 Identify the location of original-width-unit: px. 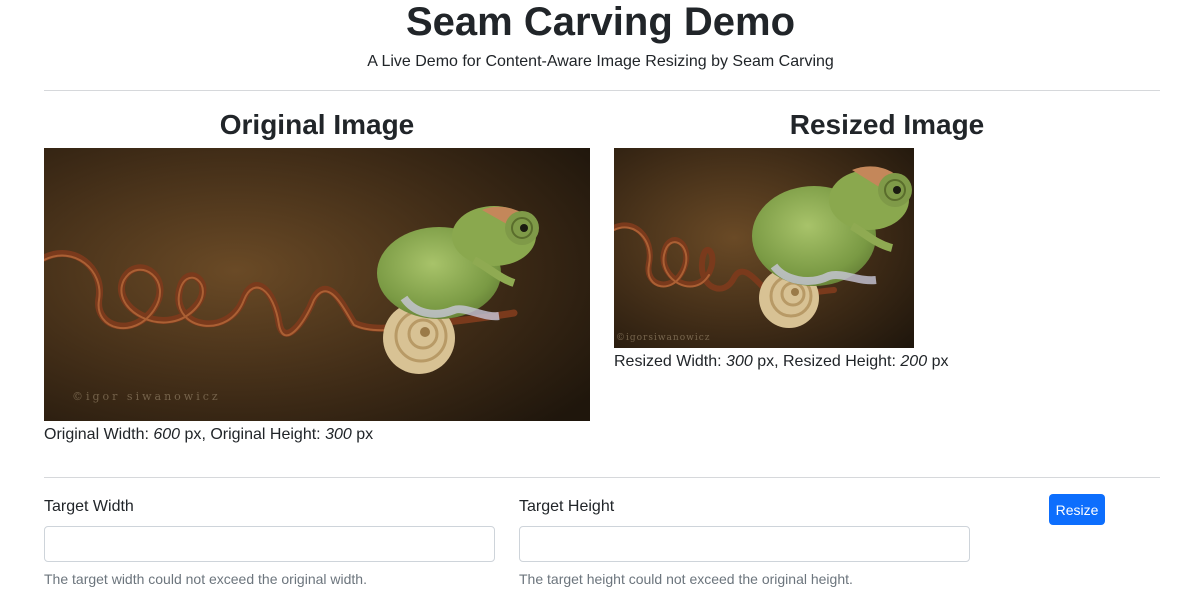
(193, 434).